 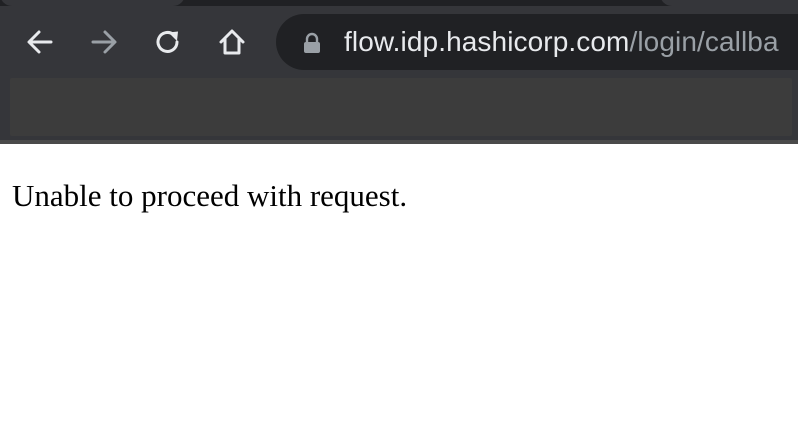 I want to click on reload-button, so click(x=168, y=42).